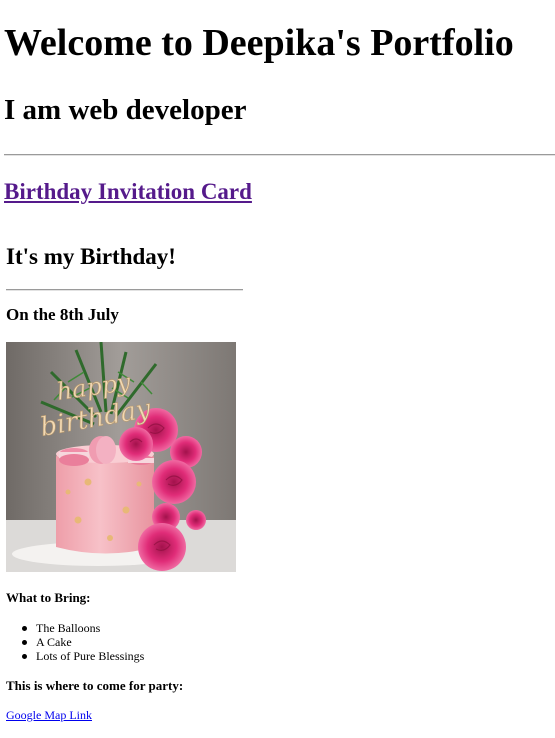 This screenshot has height=738, width=555. Describe the element at coordinates (54, 642) in the screenshot. I see `list-item-label: A Cake` at that location.